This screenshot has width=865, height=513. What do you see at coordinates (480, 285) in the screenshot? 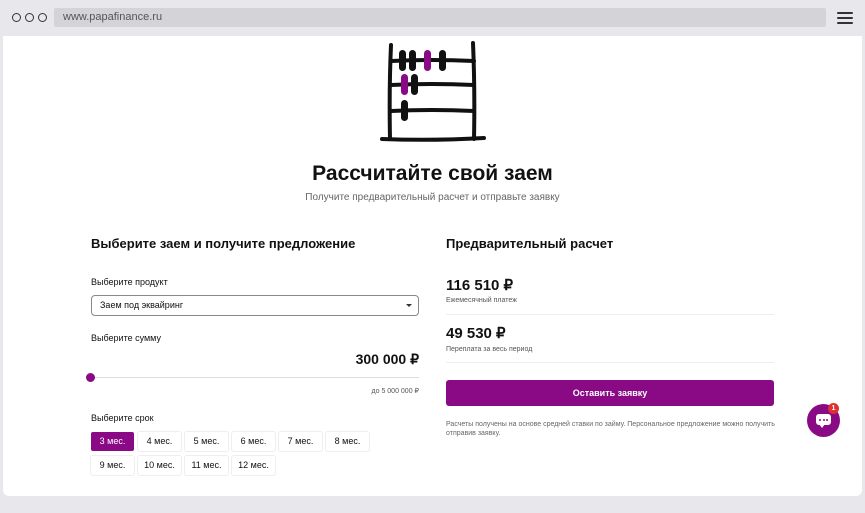
I see `monthly-payment-value: 116 510 ₽` at bounding box center [480, 285].